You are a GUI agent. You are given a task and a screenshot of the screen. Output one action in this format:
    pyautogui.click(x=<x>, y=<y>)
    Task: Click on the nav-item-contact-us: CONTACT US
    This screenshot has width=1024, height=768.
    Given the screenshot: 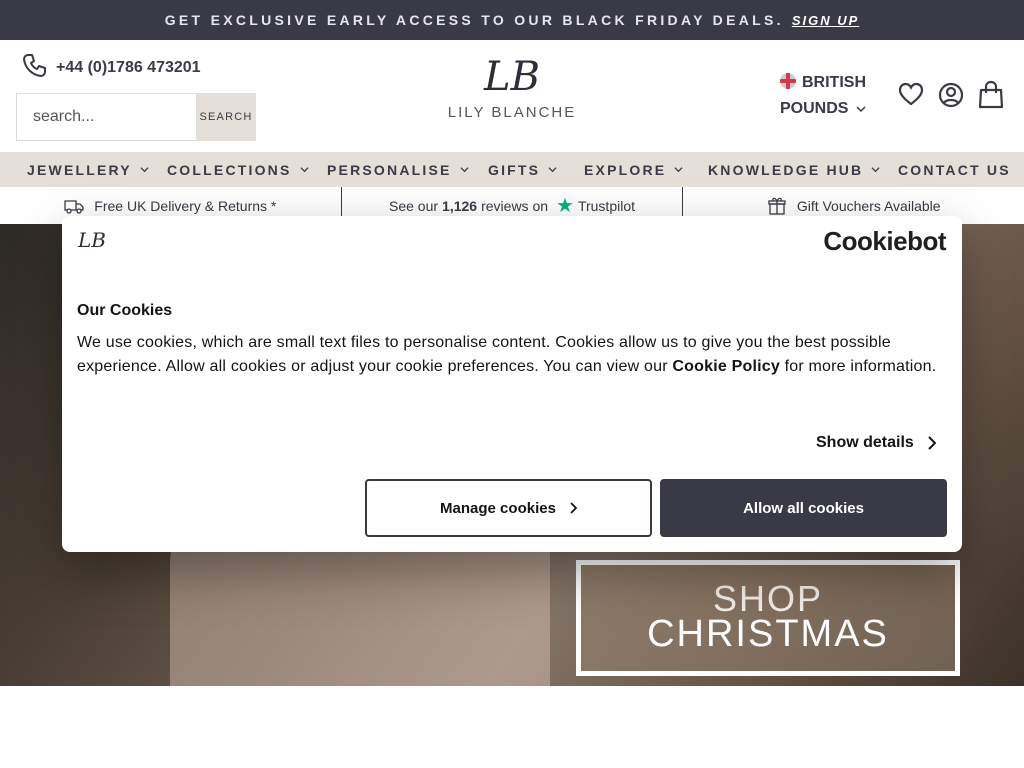 What is the action you would take?
    pyautogui.click(x=954, y=170)
    